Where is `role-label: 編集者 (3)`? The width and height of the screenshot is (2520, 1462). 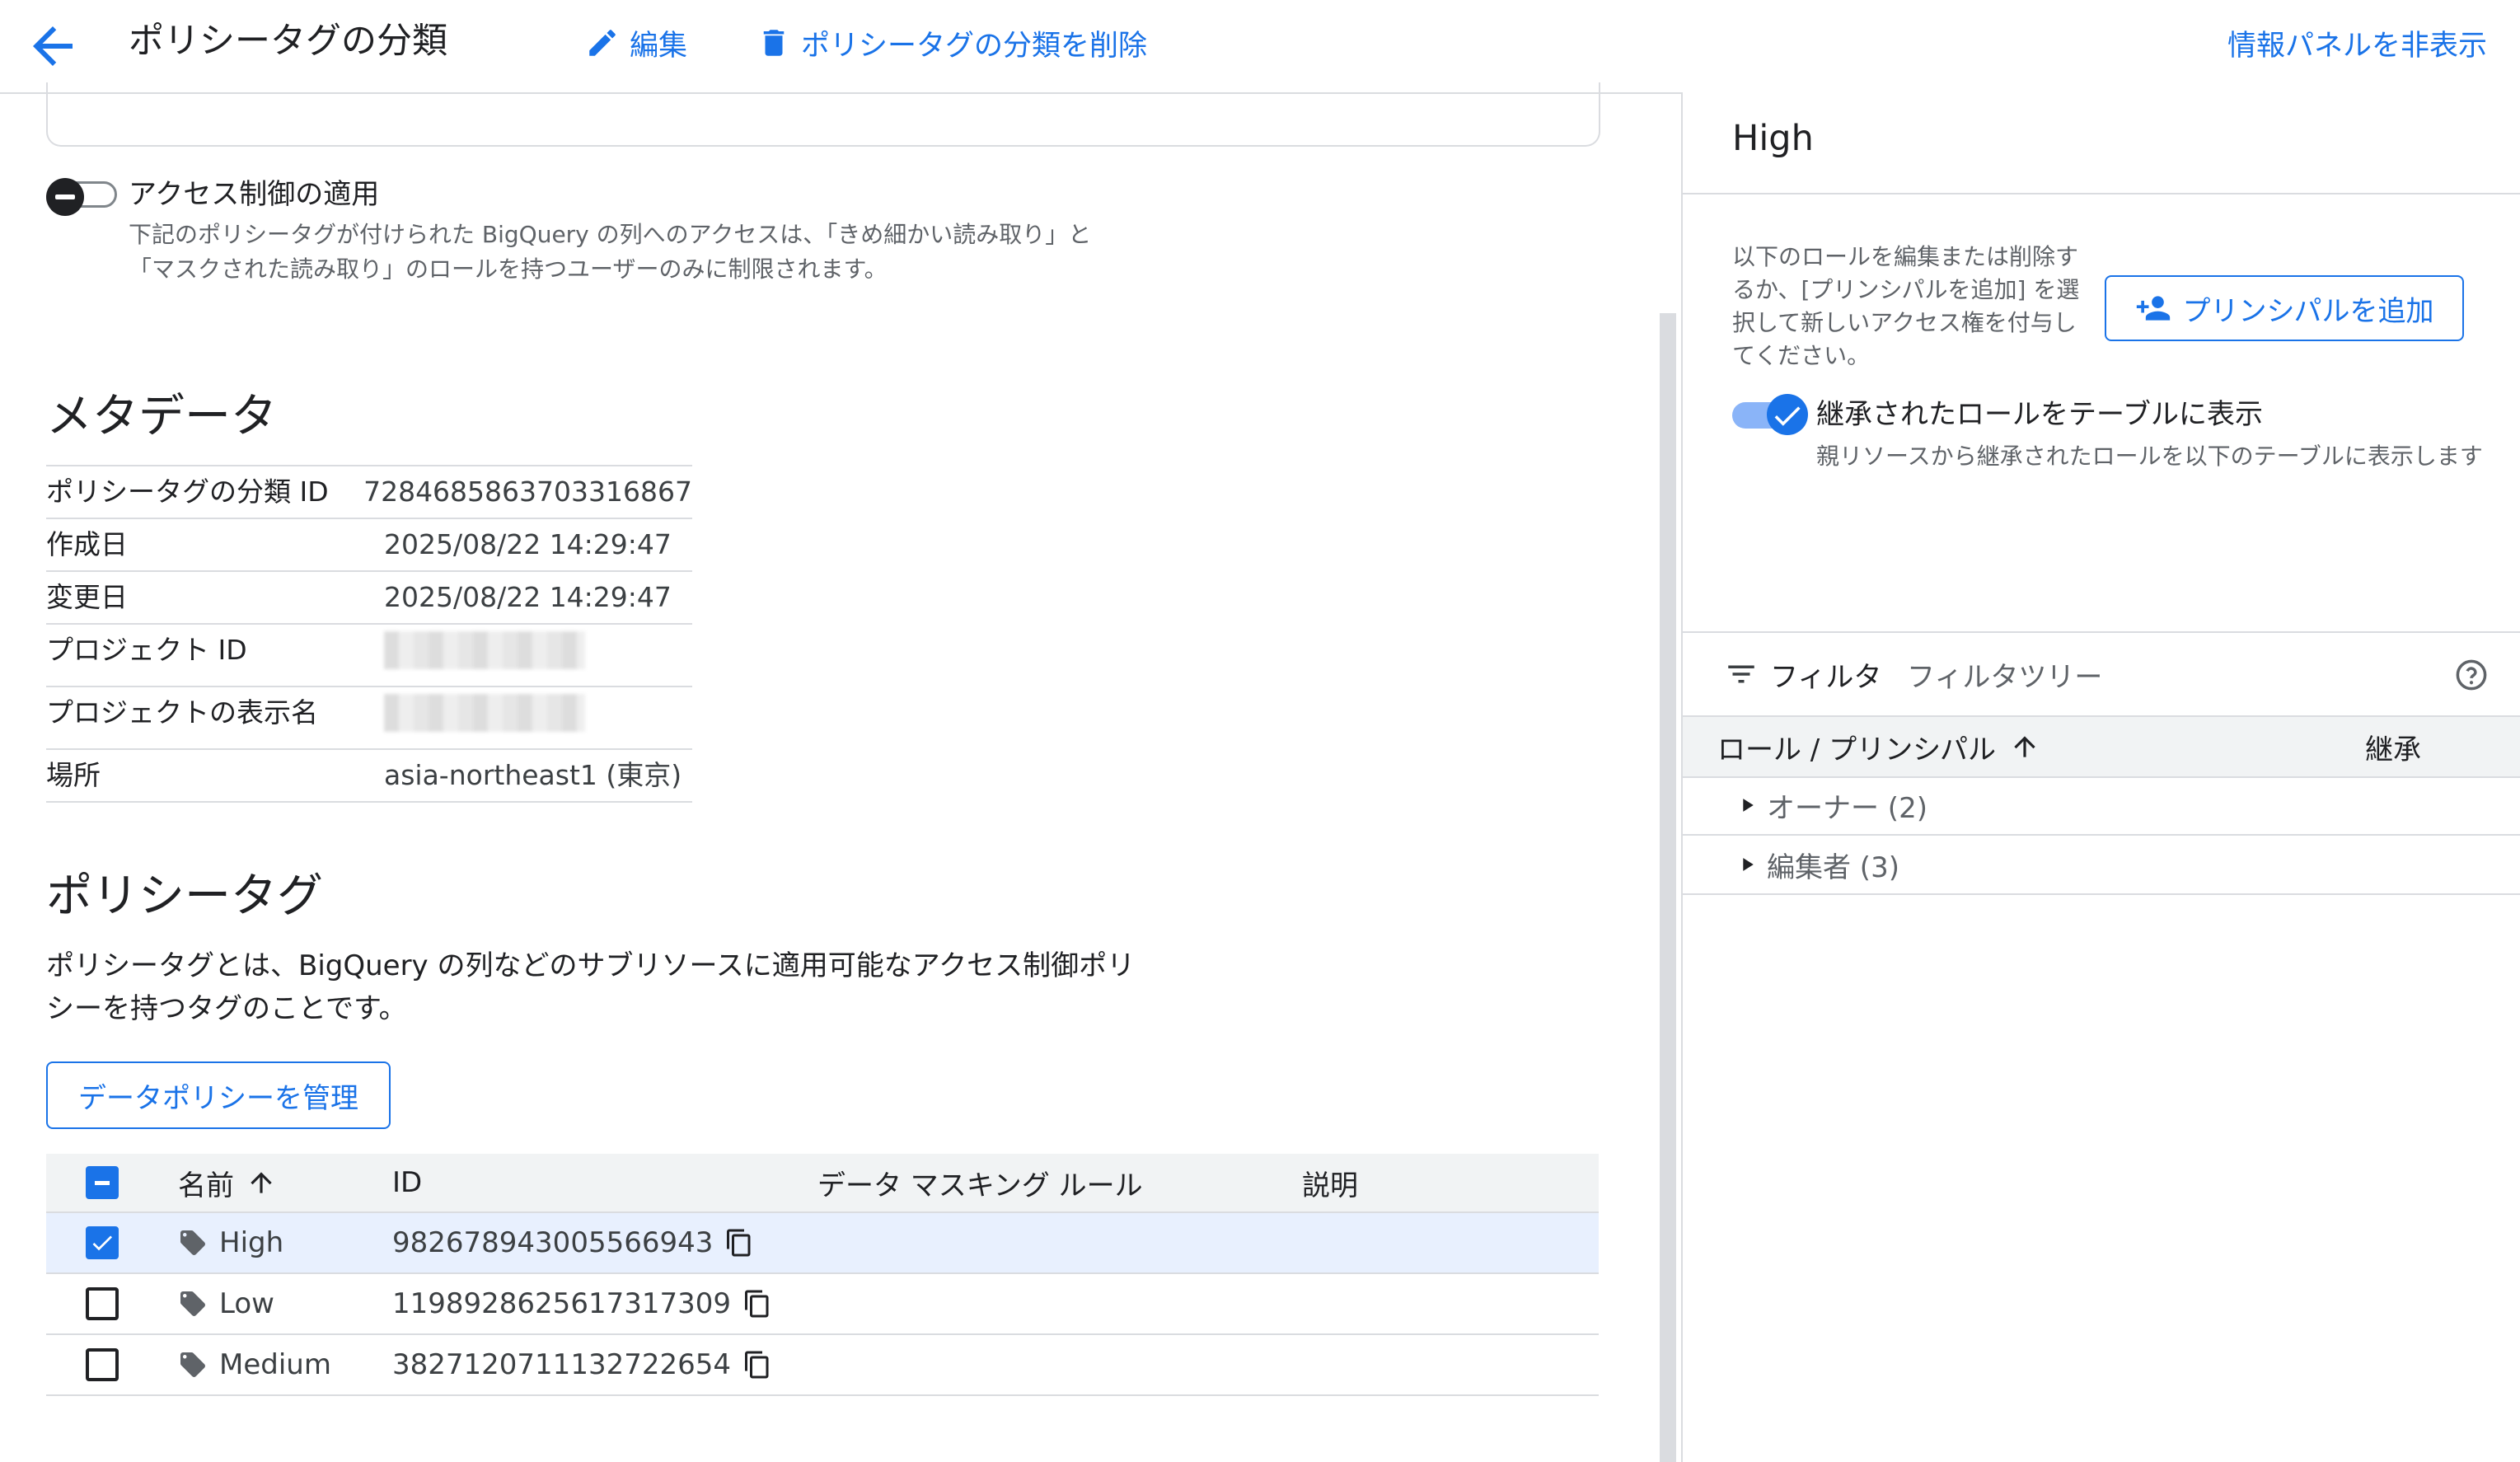 role-label: 編集者 (3) is located at coordinates (1833, 867).